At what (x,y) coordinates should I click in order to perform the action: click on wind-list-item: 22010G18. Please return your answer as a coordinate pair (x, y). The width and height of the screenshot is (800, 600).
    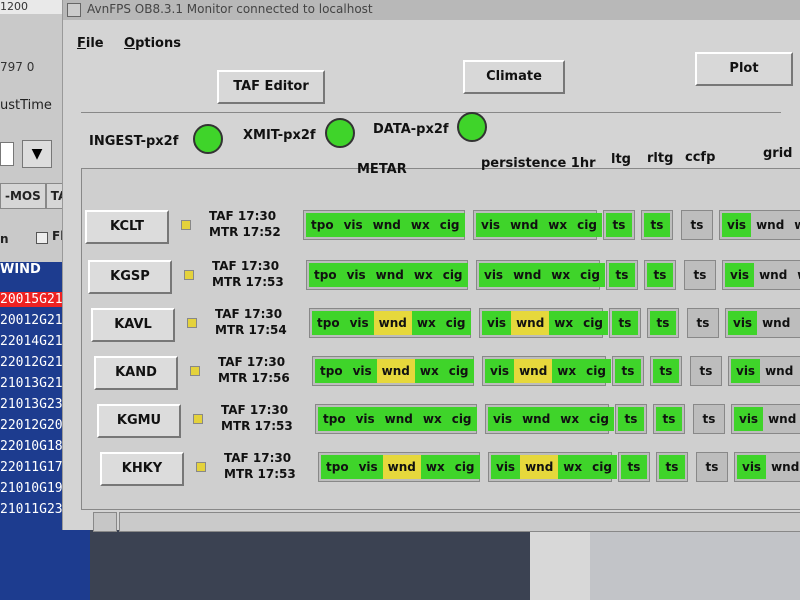
    Looking at the image, I should click on (31, 446).